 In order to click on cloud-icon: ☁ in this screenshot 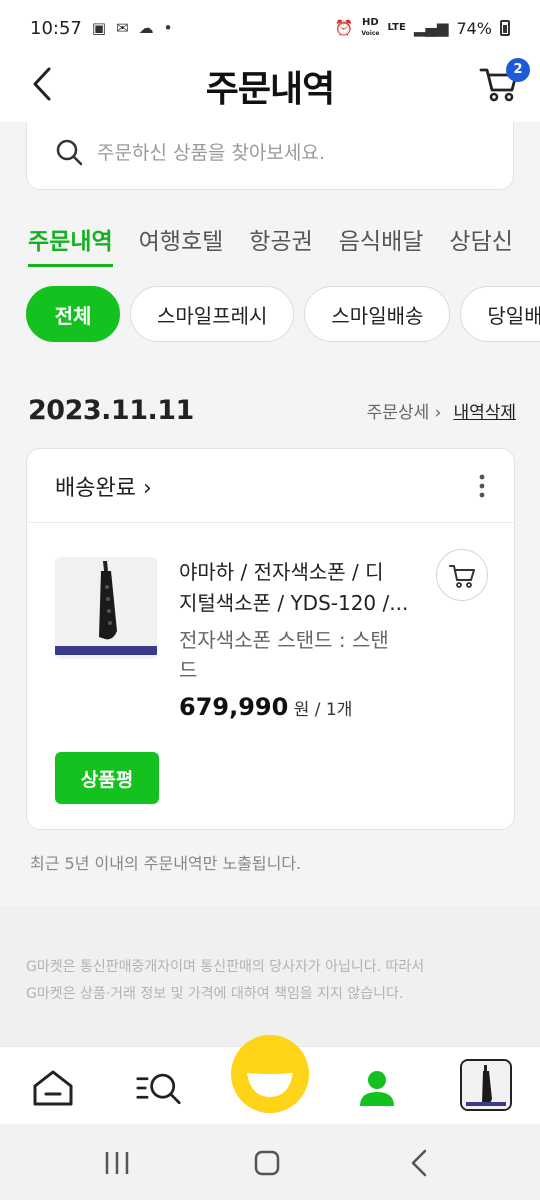, I will do `click(146, 28)`.